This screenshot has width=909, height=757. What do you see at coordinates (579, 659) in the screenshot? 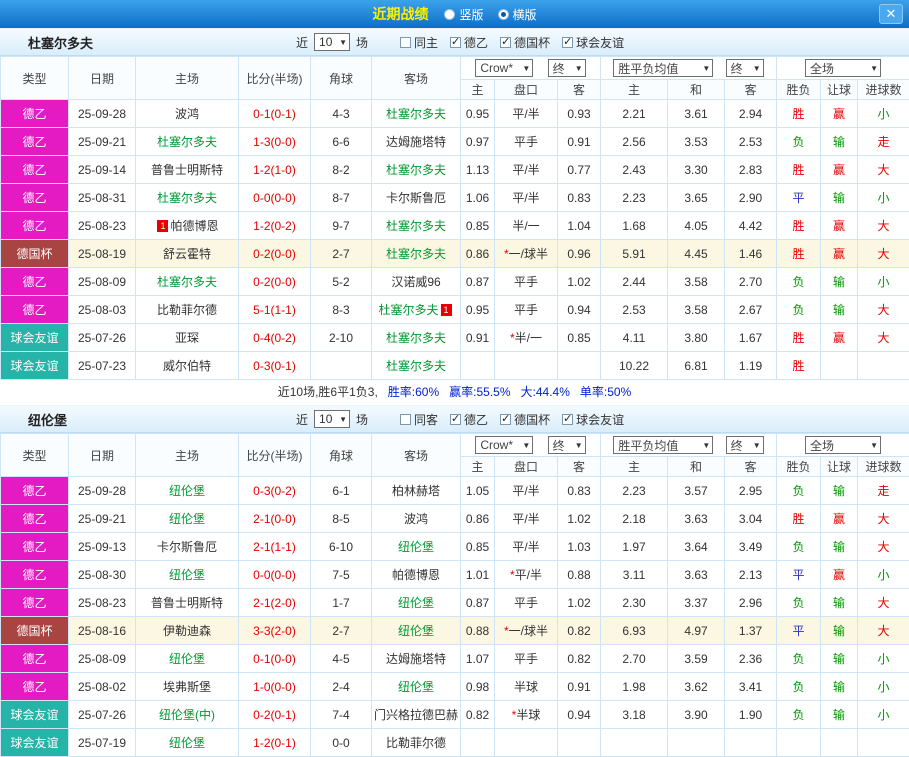
I see `away-odds-cell: 0.82` at bounding box center [579, 659].